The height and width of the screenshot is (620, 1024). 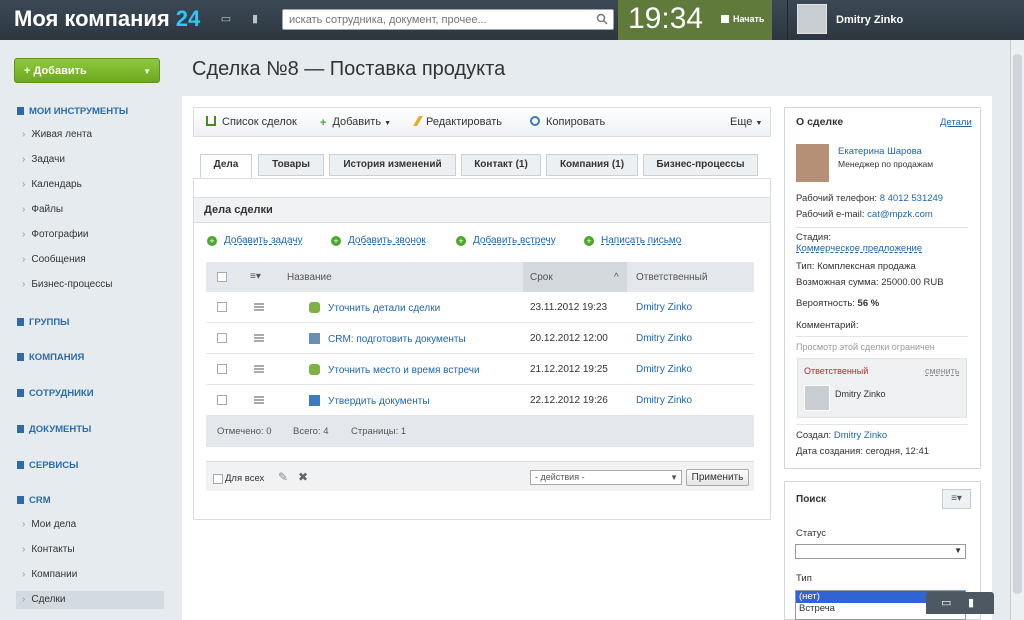 What do you see at coordinates (880, 551) in the screenshot?
I see `status-select: ▼` at bounding box center [880, 551].